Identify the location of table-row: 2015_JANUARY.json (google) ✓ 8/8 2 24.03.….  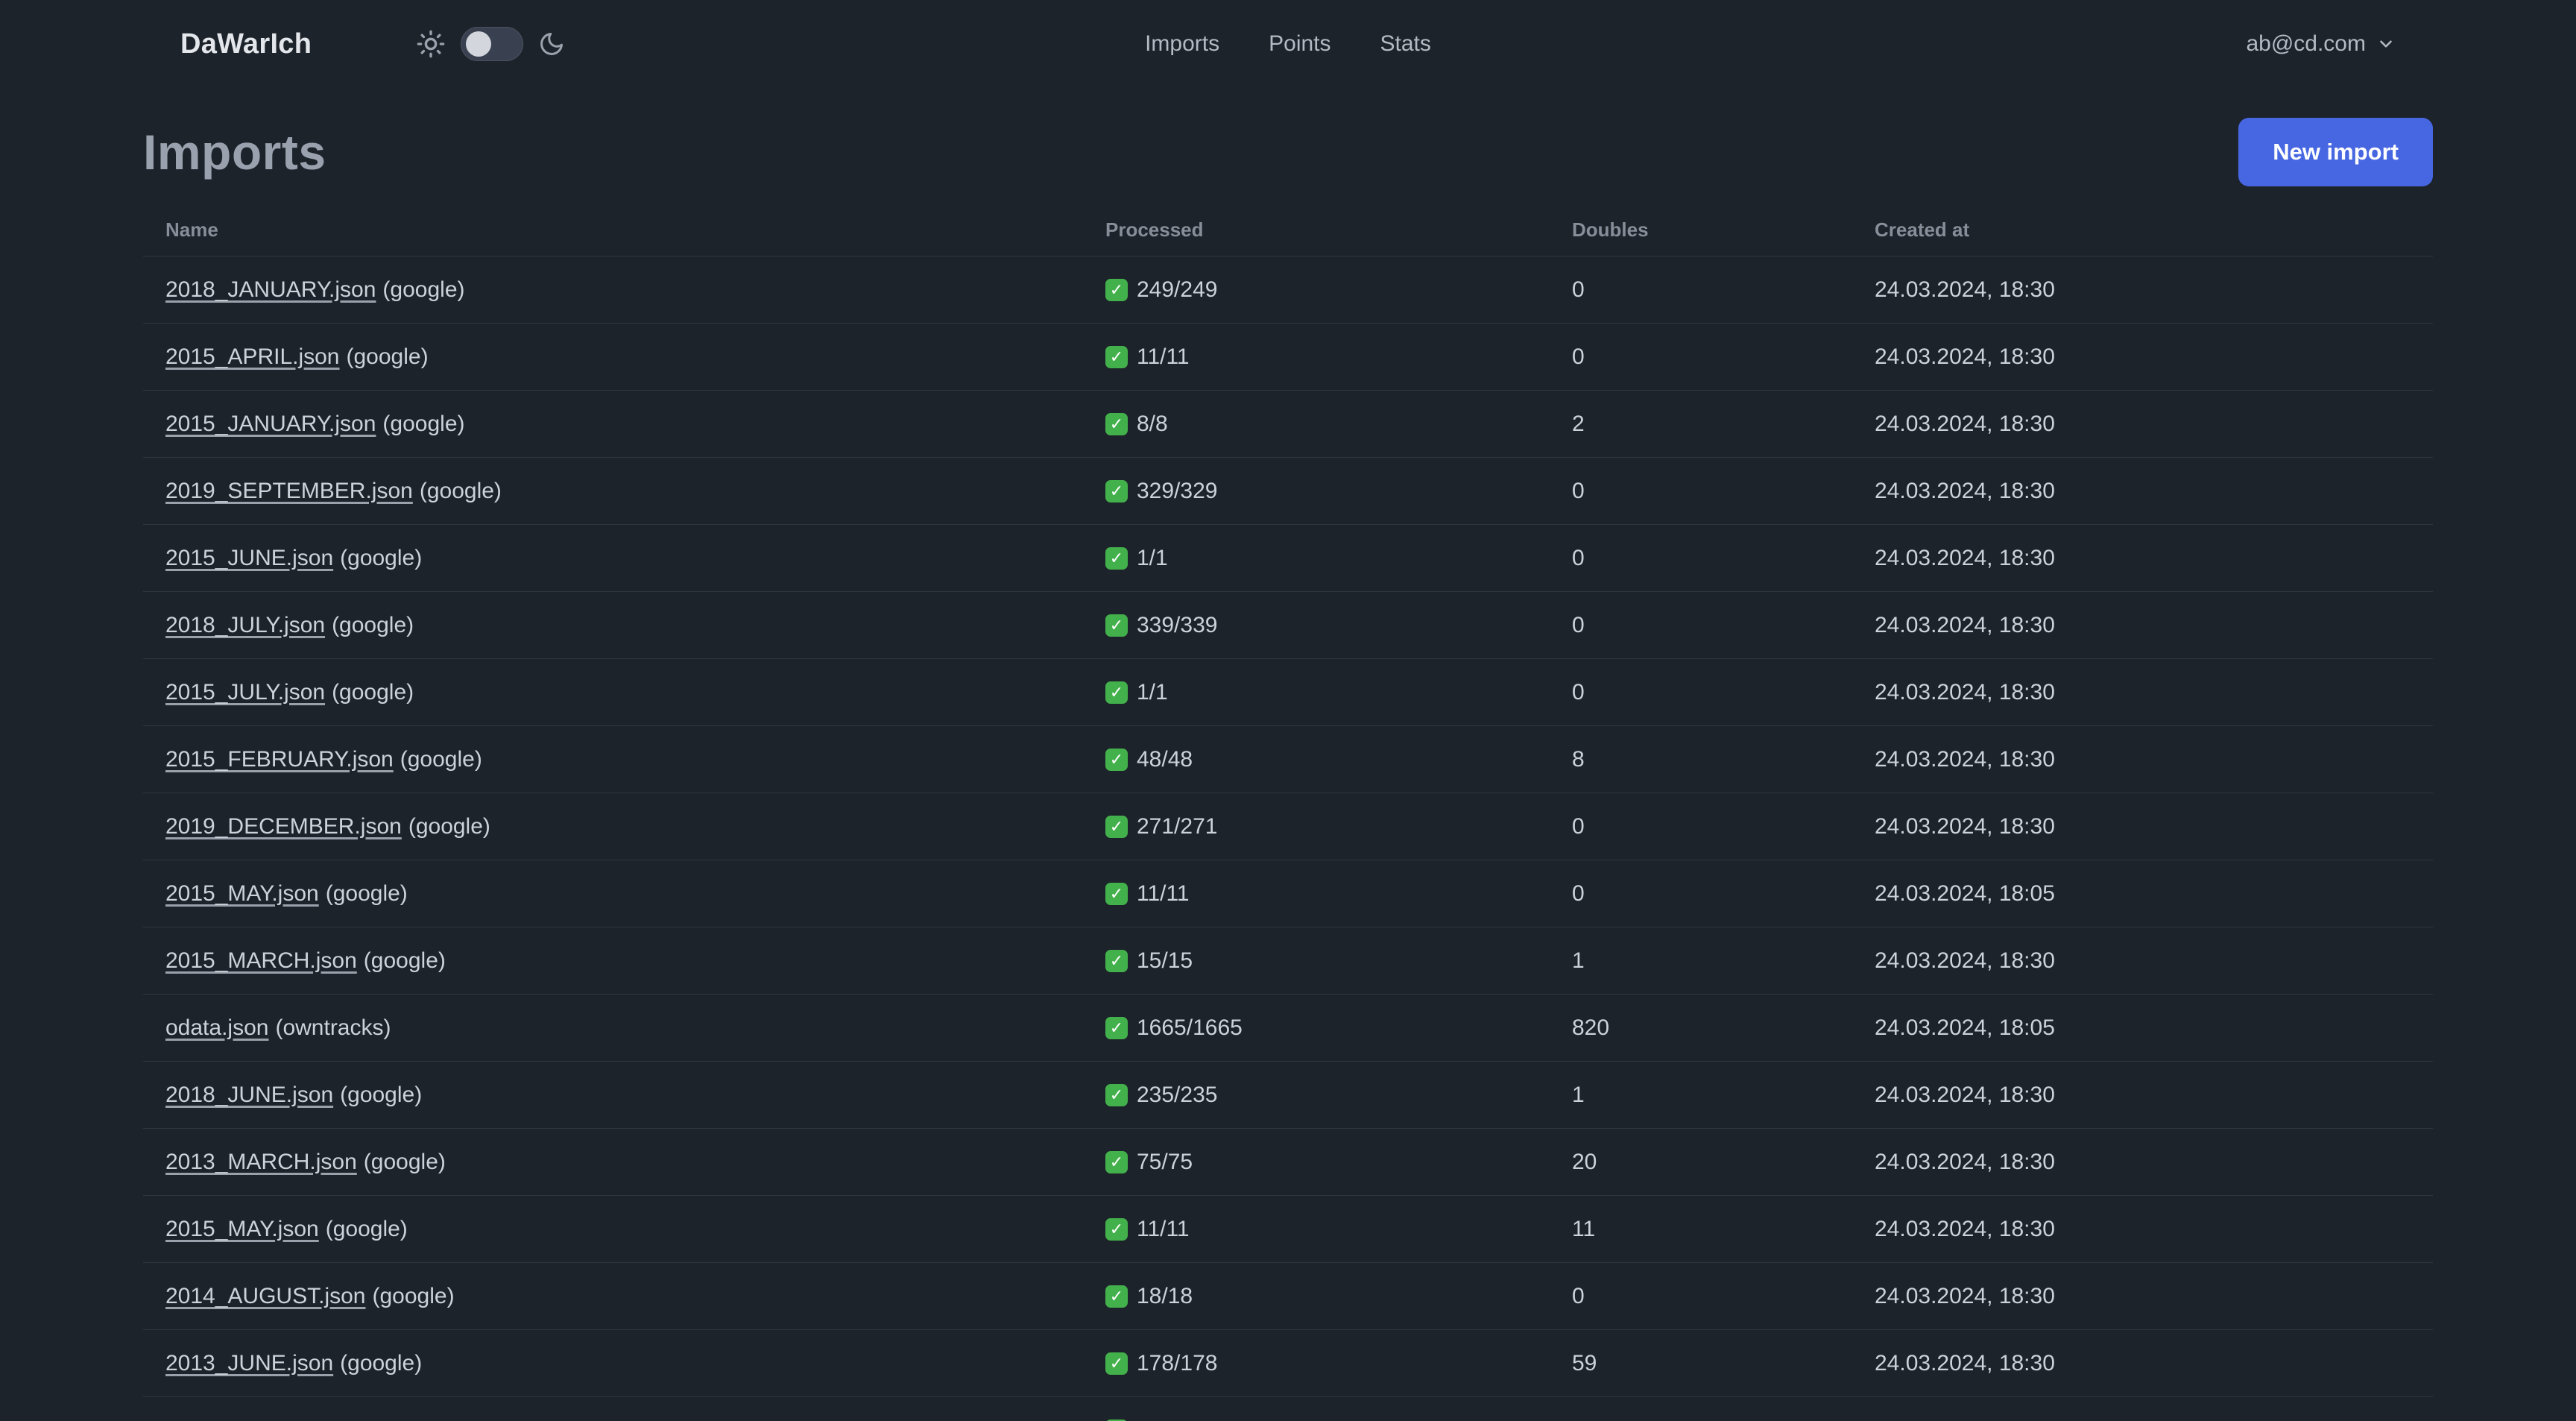
(1288, 424).